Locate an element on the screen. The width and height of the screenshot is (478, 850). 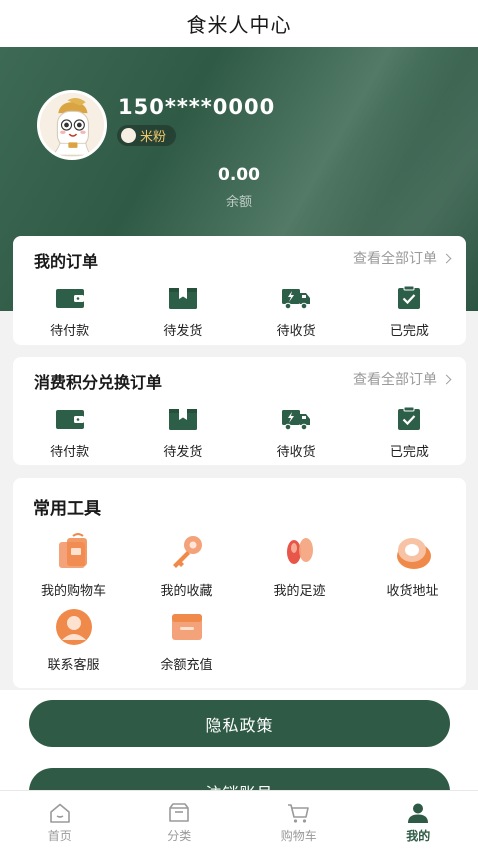
points-orders-card: 消费积分兑换订单 查看全部订单 待付款 待发货 待收货 已完成 is located at coordinates (239, 411).